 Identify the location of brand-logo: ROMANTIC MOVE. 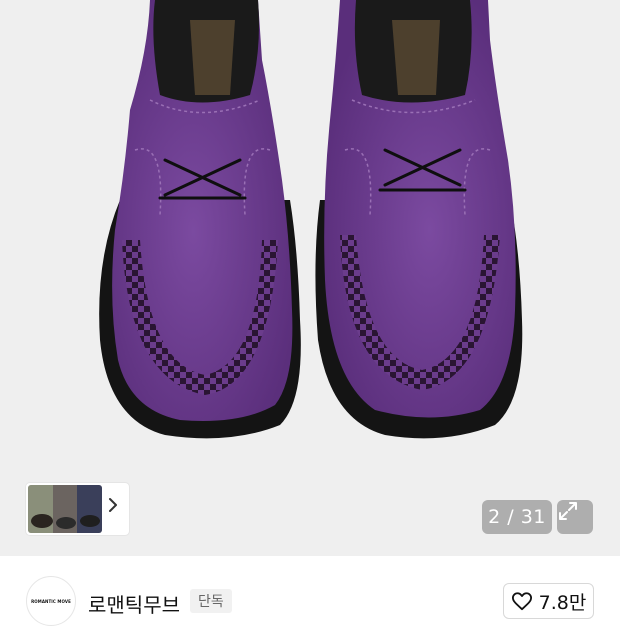
(51, 601).